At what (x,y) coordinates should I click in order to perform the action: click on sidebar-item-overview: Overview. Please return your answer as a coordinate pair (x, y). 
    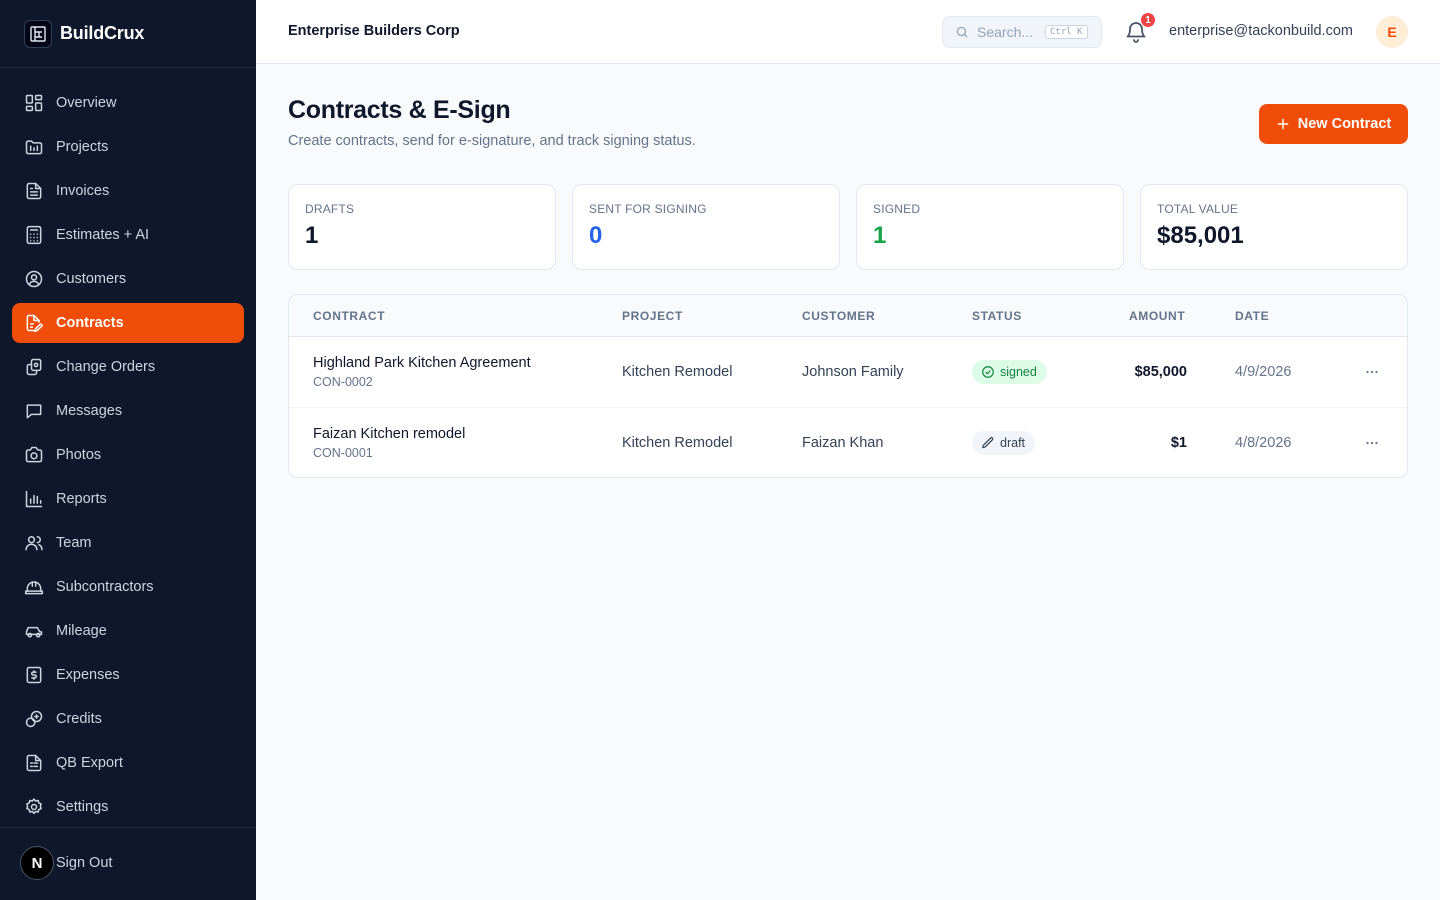
    Looking at the image, I should click on (128, 103).